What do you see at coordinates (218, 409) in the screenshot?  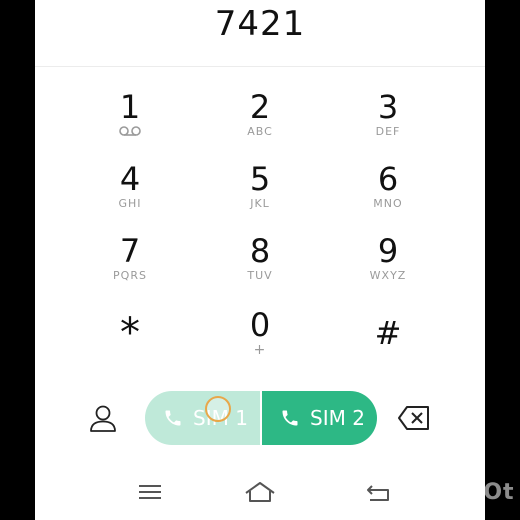 I see `touch-indicator` at bounding box center [218, 409].